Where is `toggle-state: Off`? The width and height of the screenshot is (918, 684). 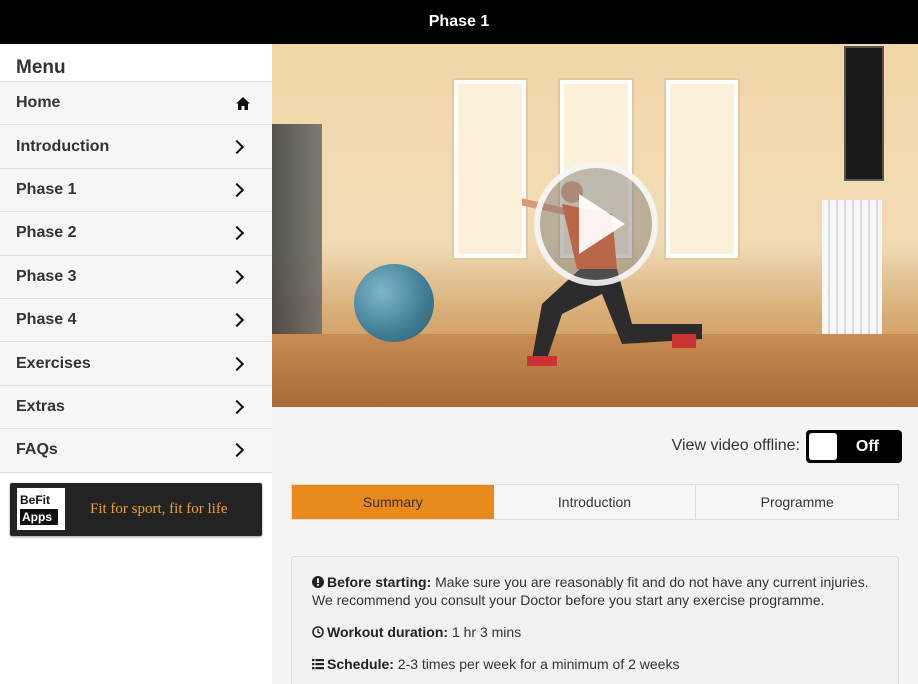
toggle-state: Off is located at coordinates (867, 446).